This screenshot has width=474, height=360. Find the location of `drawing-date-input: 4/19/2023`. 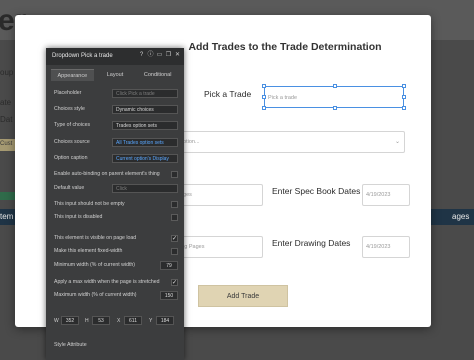

drawing-date-input: 4/19/2023 is located at coordinates (386, 247).